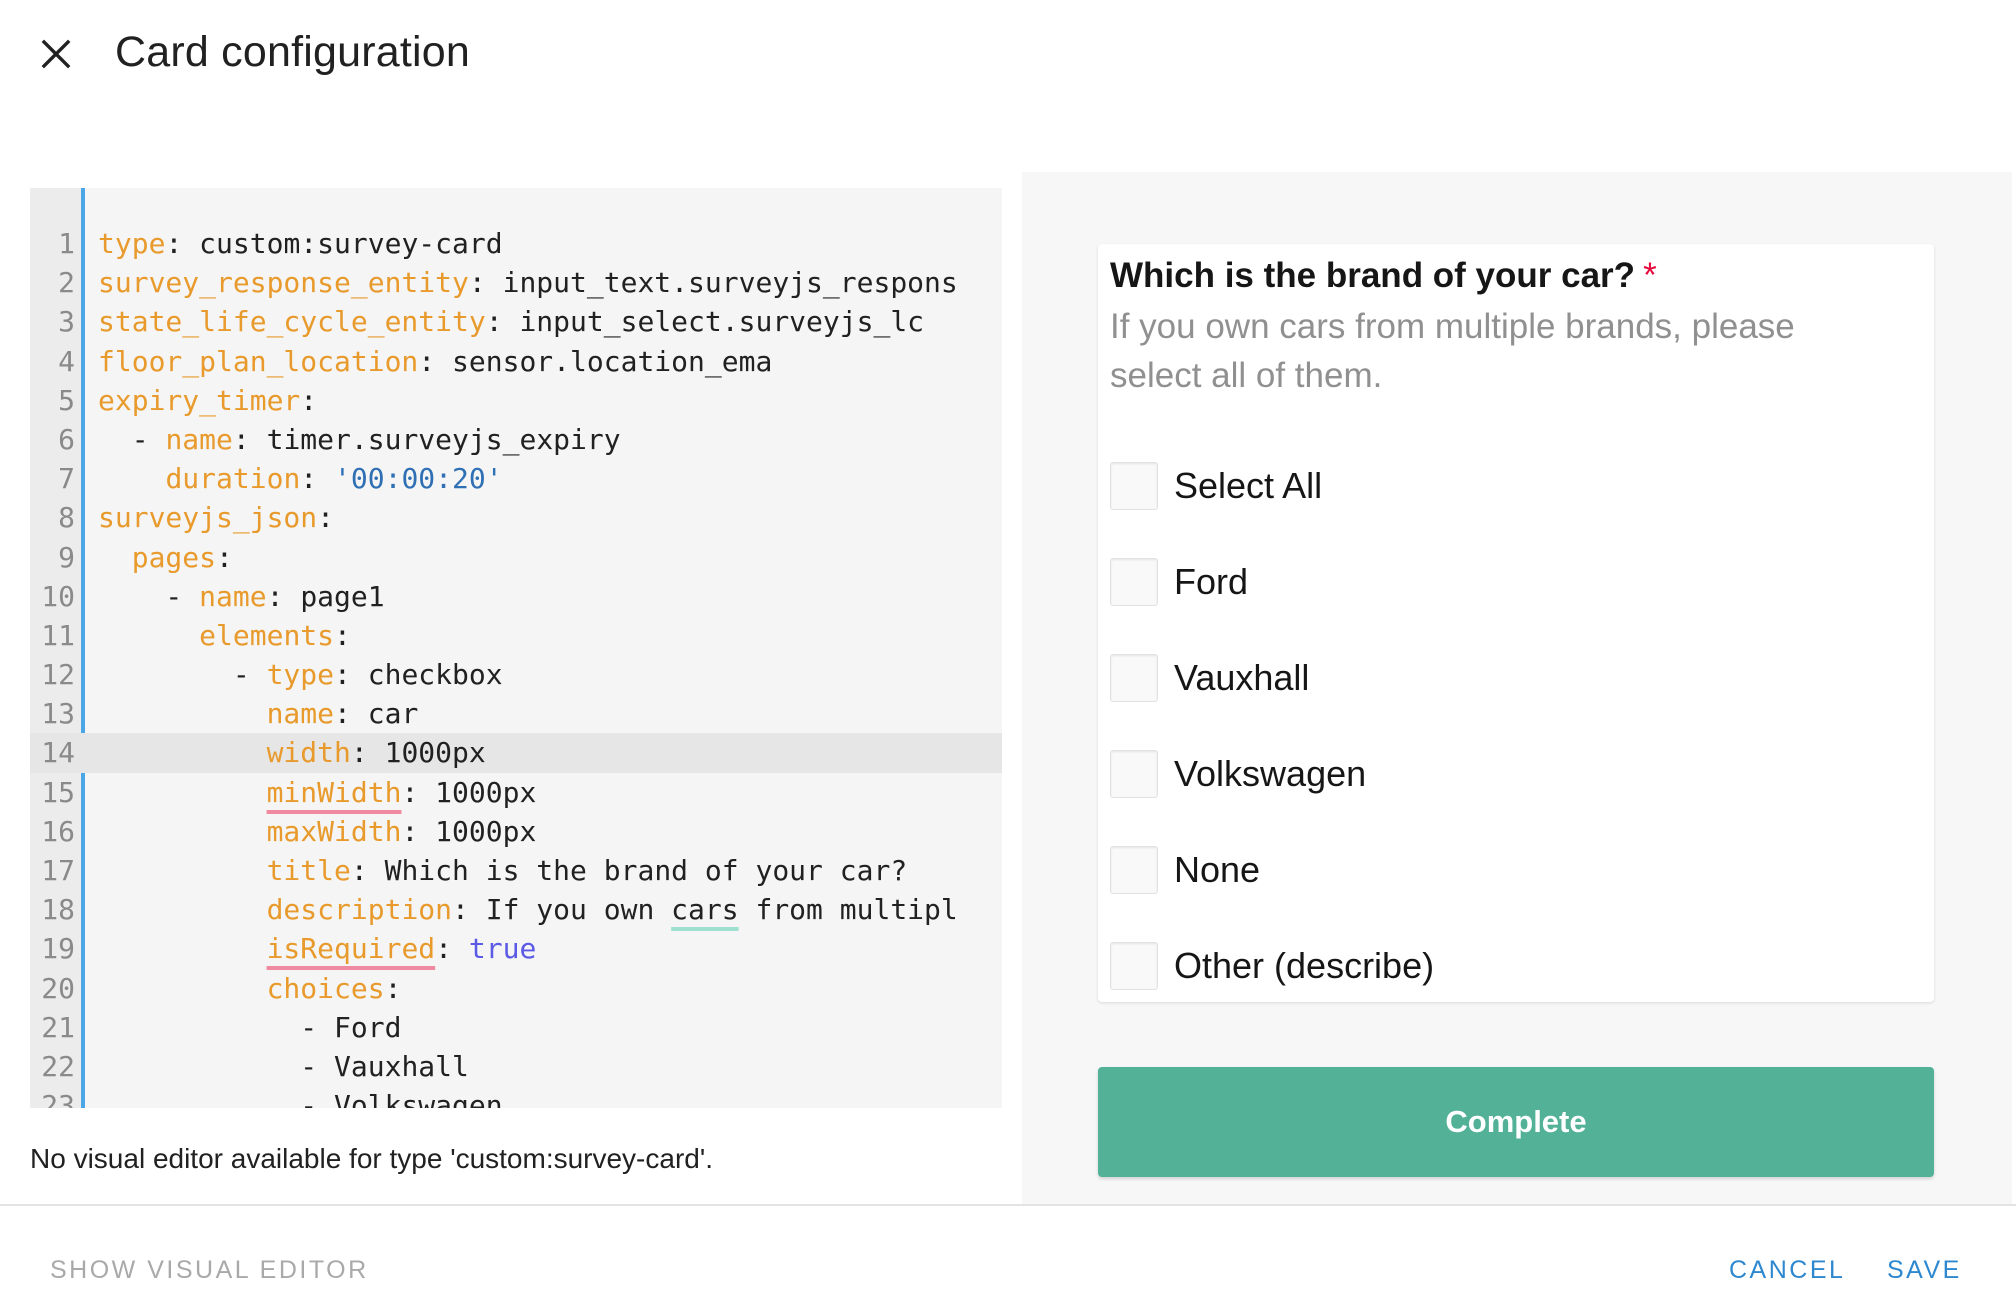 Image resolution: width=2016 pixels, height=1294 pixels. I want to click on close-icon, so click(56, 54).